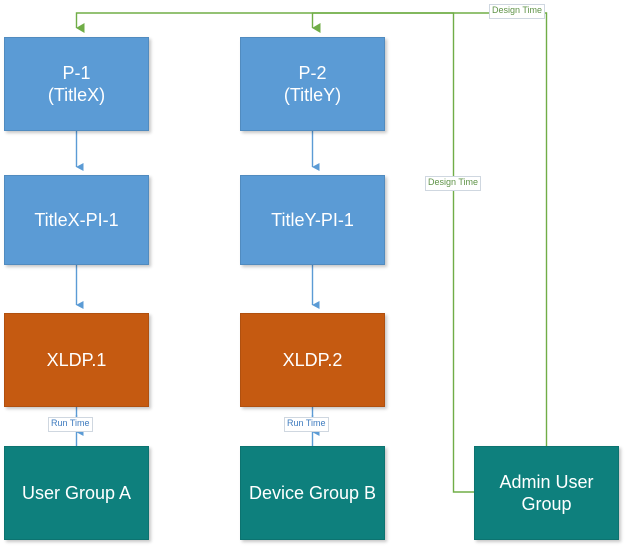  I want to click on edge-label-run-time-left: Run Time, so click(70, 424).